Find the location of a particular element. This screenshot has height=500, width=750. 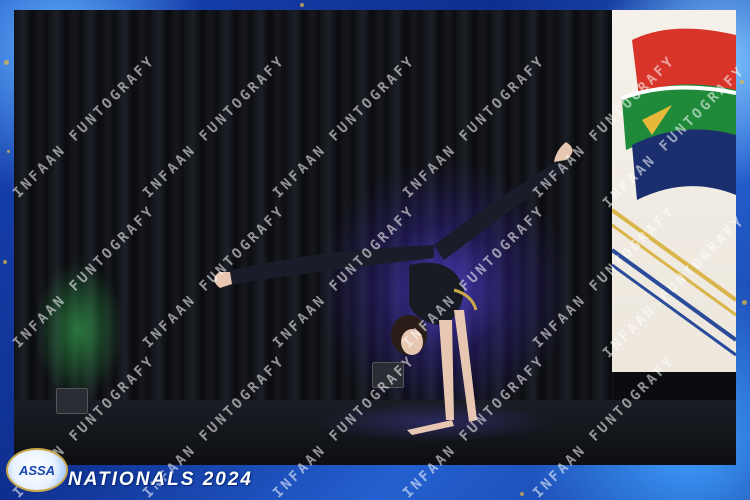

logo-text: ASSA is located at coordinates (37, 470).